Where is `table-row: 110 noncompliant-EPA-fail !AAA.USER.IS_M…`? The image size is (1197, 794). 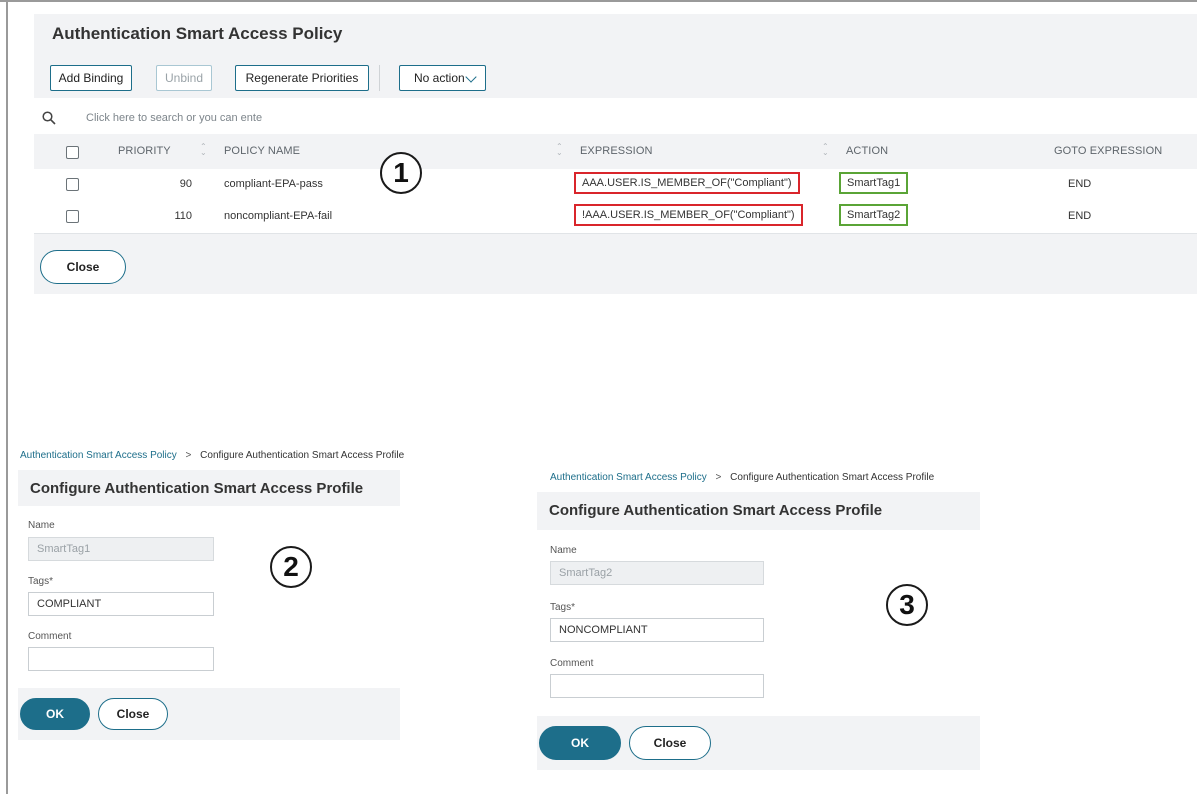
table-row: 110 noncompliant-EPA-fail !AAA.USER.IS_M… is located at coordinates (615, 217).